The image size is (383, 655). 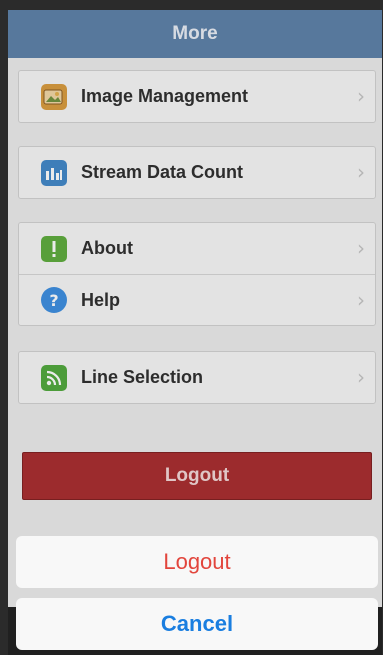 I want to click on action-sheet-logout-button: Logout, so click(x=197, y=562).